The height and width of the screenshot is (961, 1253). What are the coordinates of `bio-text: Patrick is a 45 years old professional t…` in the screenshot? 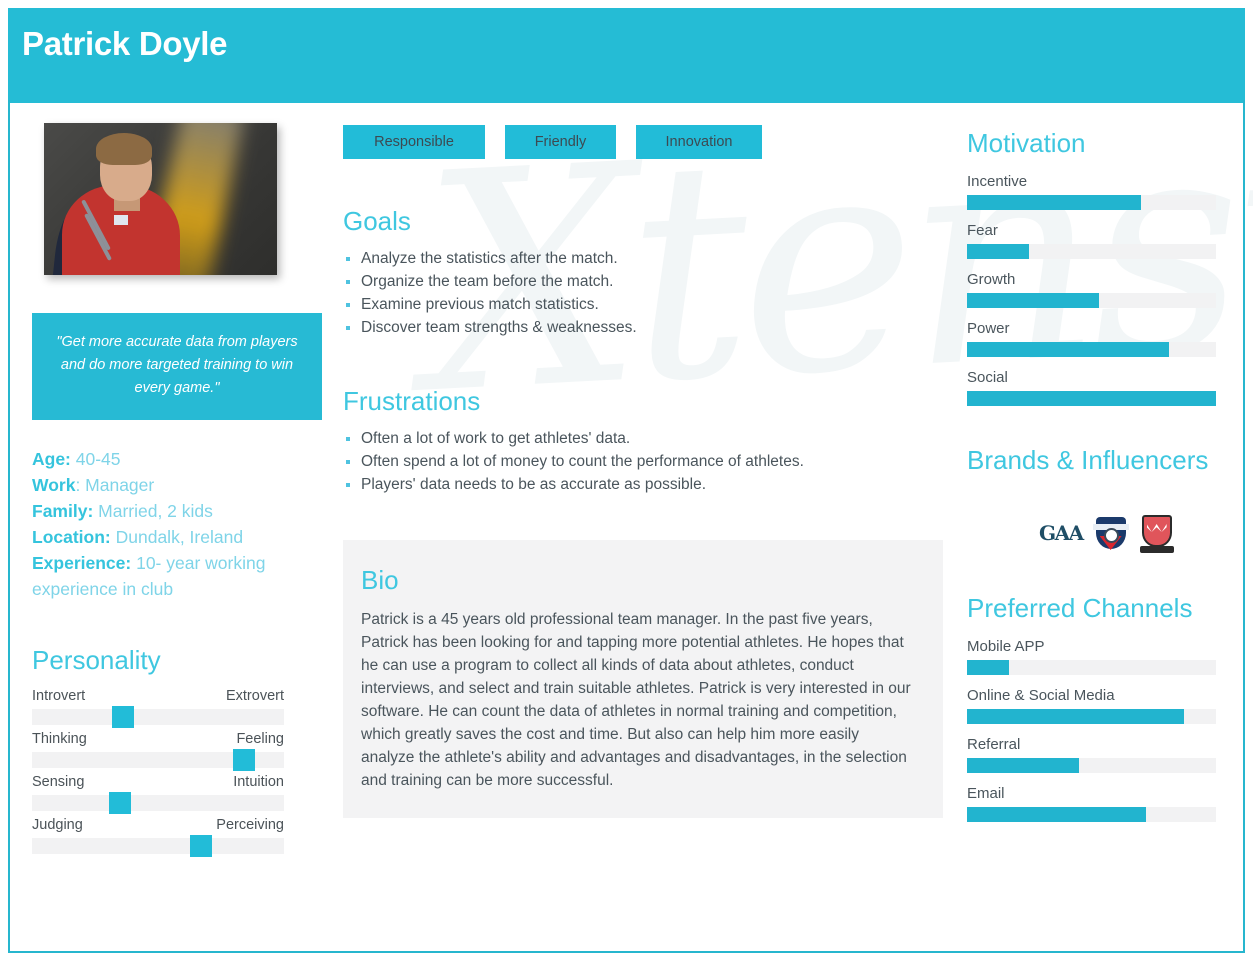 It's located at (636, 700).